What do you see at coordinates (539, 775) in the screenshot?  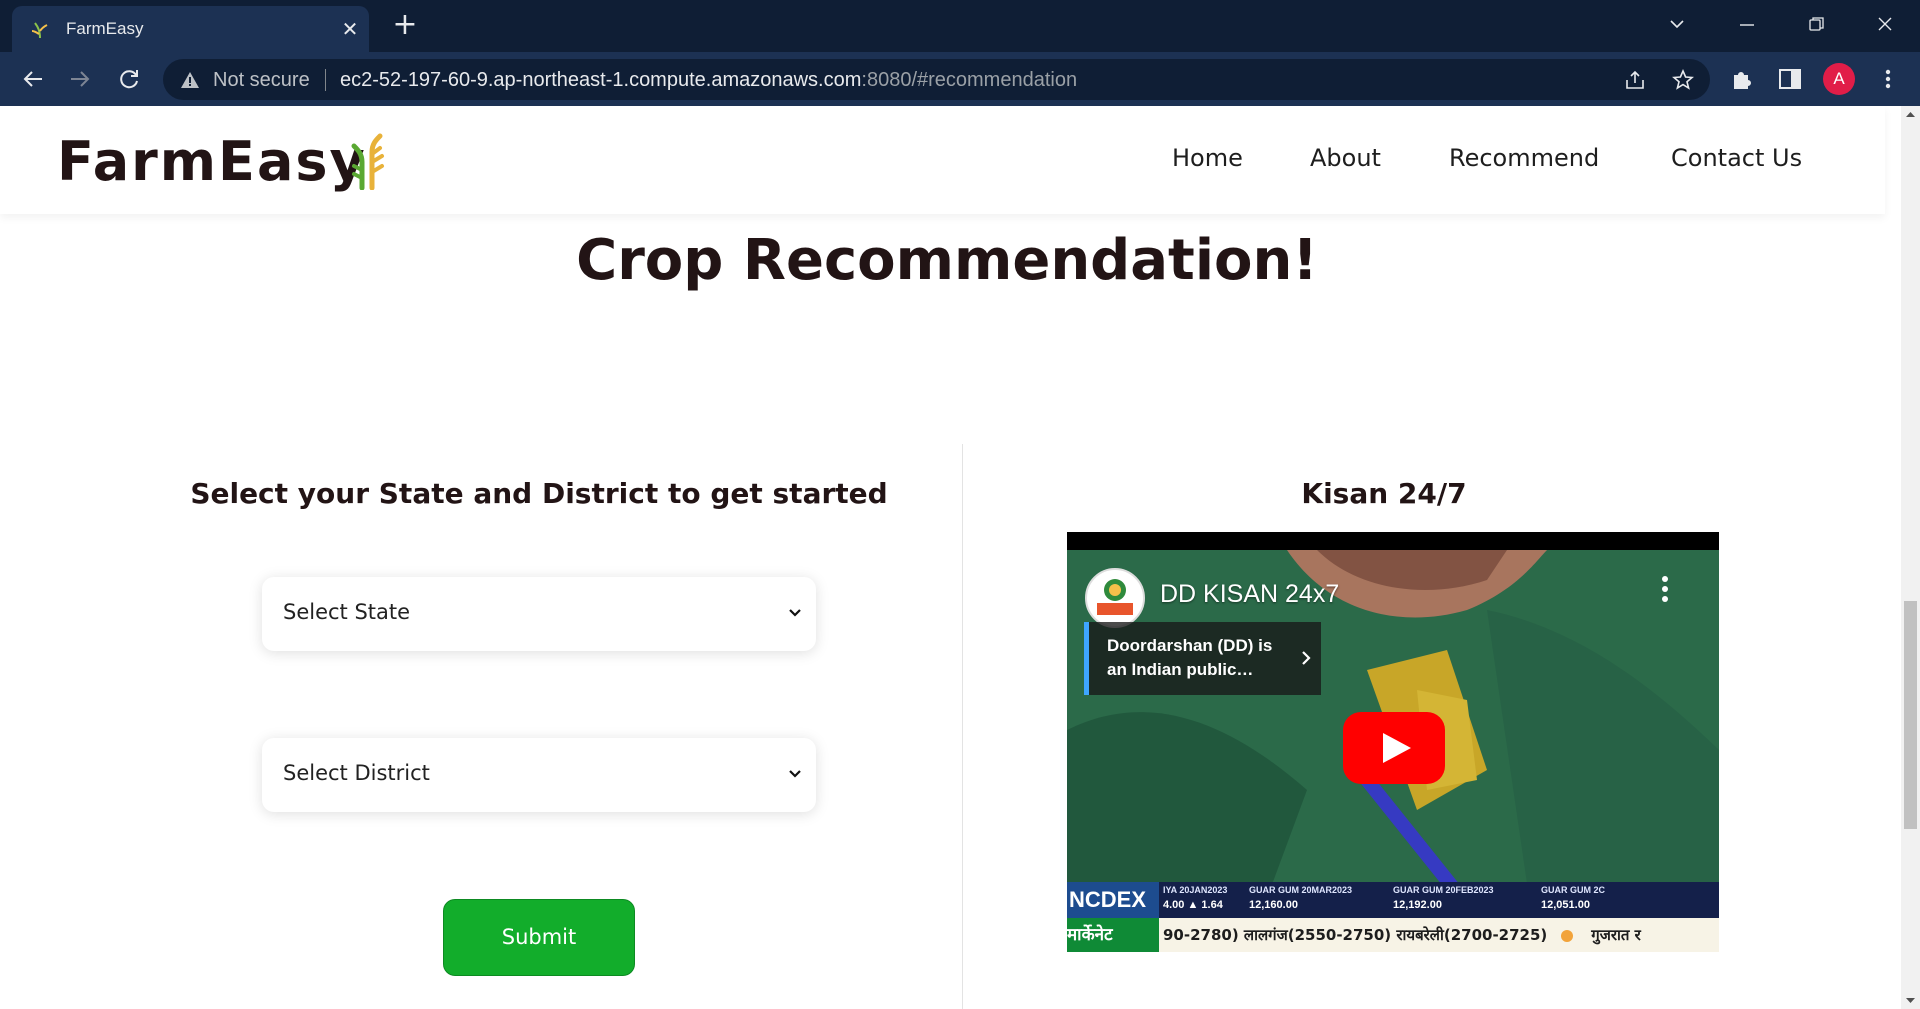 I see `district-select: Select District` at bounding box center [539, 775].